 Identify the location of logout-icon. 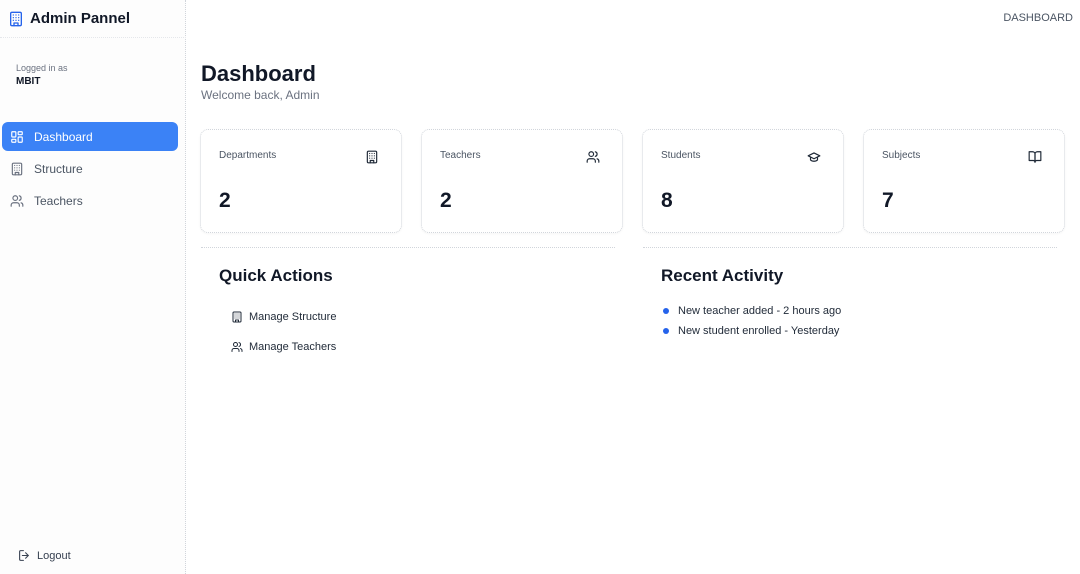
(24, 555).